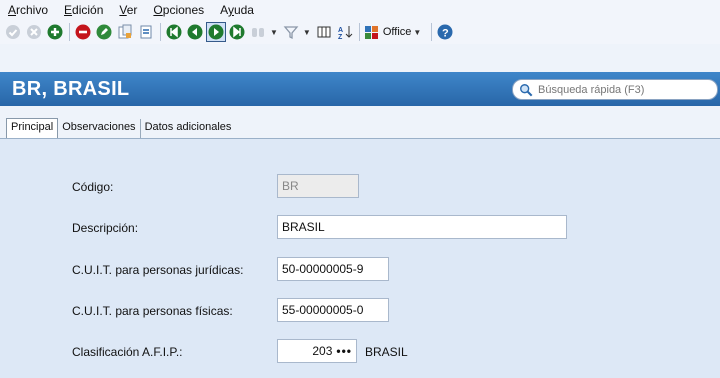 This screenshot has width=720, height=378. Describe the element at coordinates (323, 310) in the screenshot. I see `cuit-fisicas-value: 55-00000005-0` at that location.